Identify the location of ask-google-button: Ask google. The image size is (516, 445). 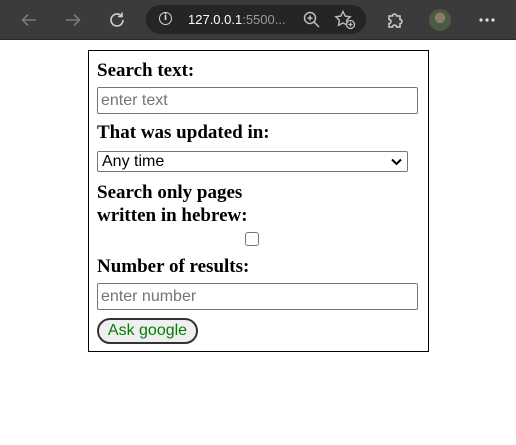
(147, 331).